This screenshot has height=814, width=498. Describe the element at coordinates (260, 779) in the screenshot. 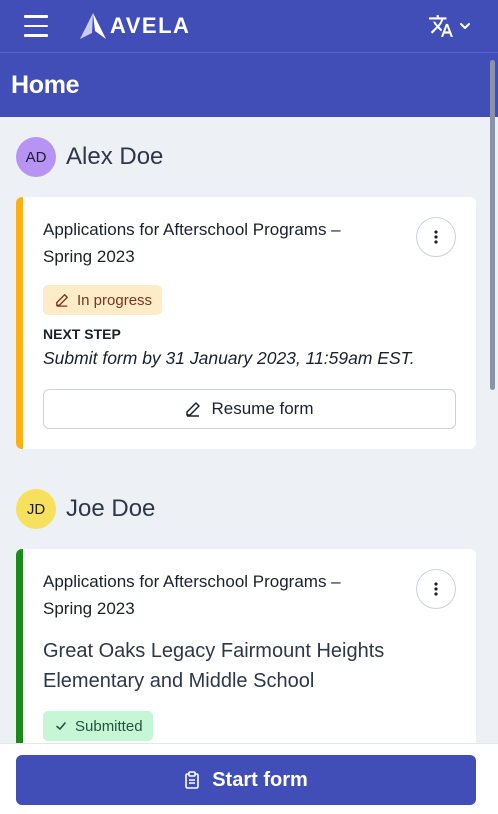

I see `start-form-label: Start form` at that location.